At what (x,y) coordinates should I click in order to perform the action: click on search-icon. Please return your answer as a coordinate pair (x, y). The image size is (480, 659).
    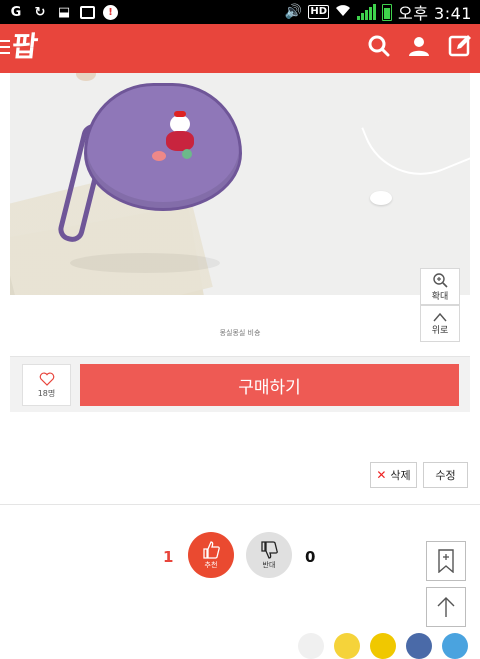
    Looking at the image, I should click on (379, 46).